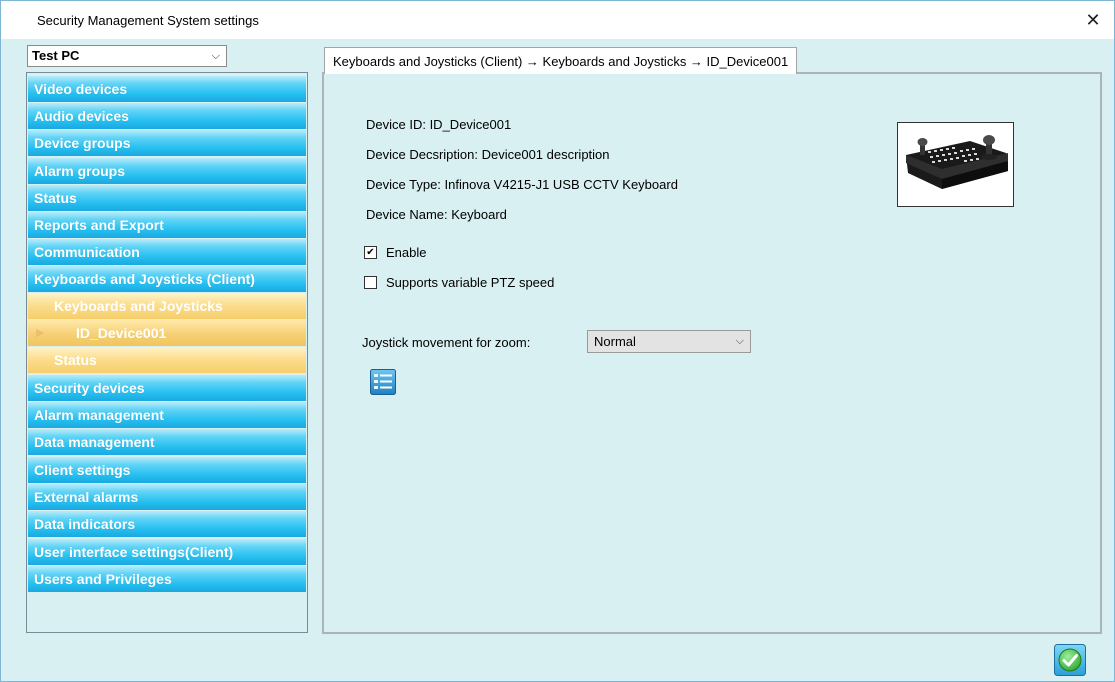 Image resolution: width=1115 pixels, height=682 pixels. I want to click on sidebar-subitem-keyboards-joysticks: Keyboards and Joysticks, so click(167, 306).